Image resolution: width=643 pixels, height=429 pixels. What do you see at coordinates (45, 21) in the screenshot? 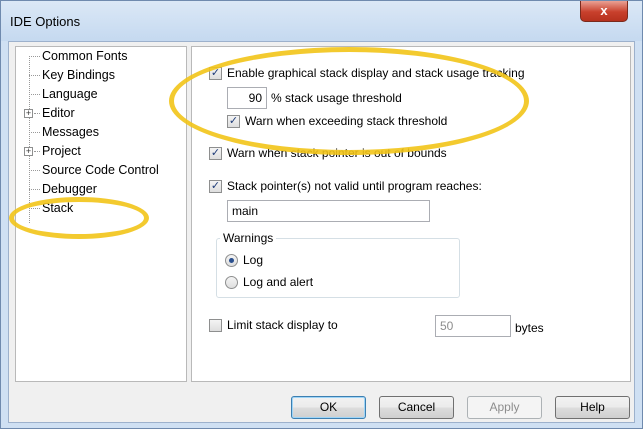
I see `window-title: IDE Options` at bounding box center [45, 21].